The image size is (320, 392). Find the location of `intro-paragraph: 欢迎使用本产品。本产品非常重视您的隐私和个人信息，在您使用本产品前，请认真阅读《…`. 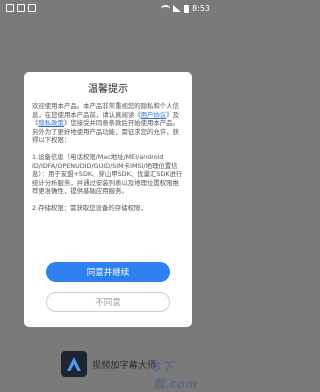

intro-paragraph: 欢迎使用本产品。本产品非常重视您的隐私和个人信息，在您使用本产品前，请认真阅读《… is located at coordinates (108, 123).